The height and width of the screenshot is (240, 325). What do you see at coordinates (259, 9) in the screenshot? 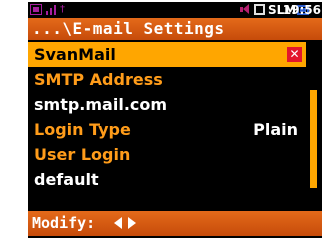
I see `box-icon` at bounding box center [259, 9].